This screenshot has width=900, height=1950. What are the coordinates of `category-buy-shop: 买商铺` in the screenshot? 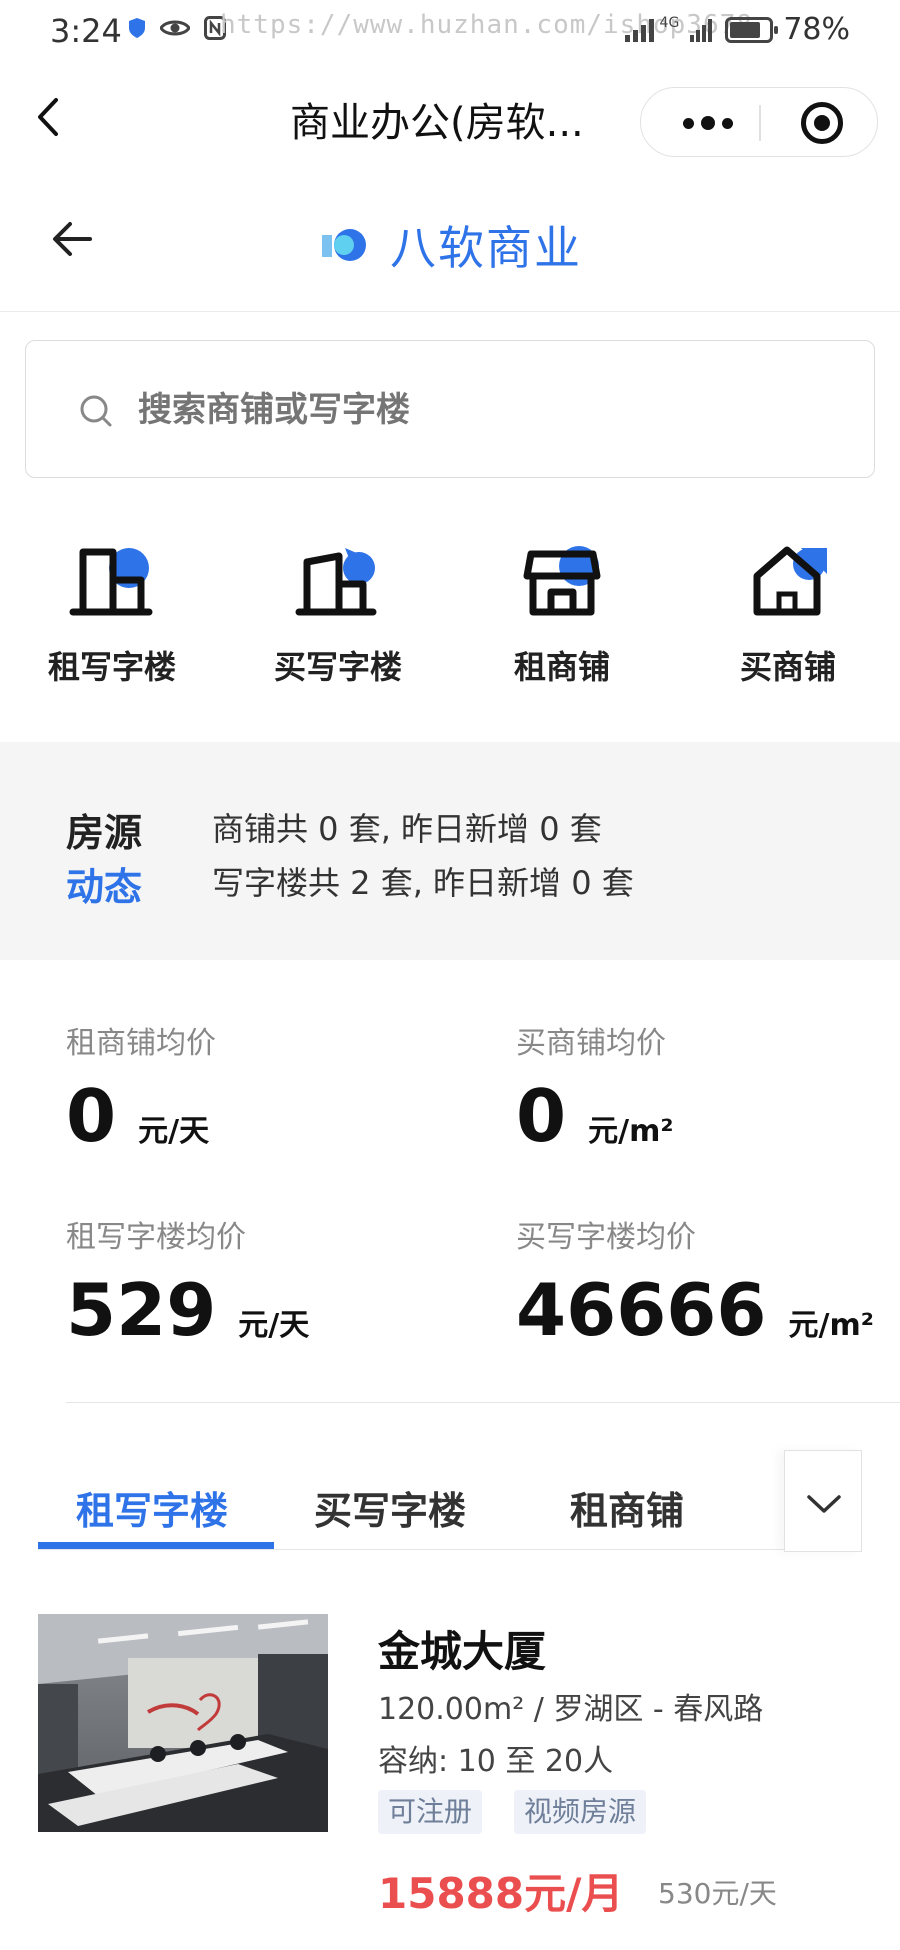 It's located at (788, 620).